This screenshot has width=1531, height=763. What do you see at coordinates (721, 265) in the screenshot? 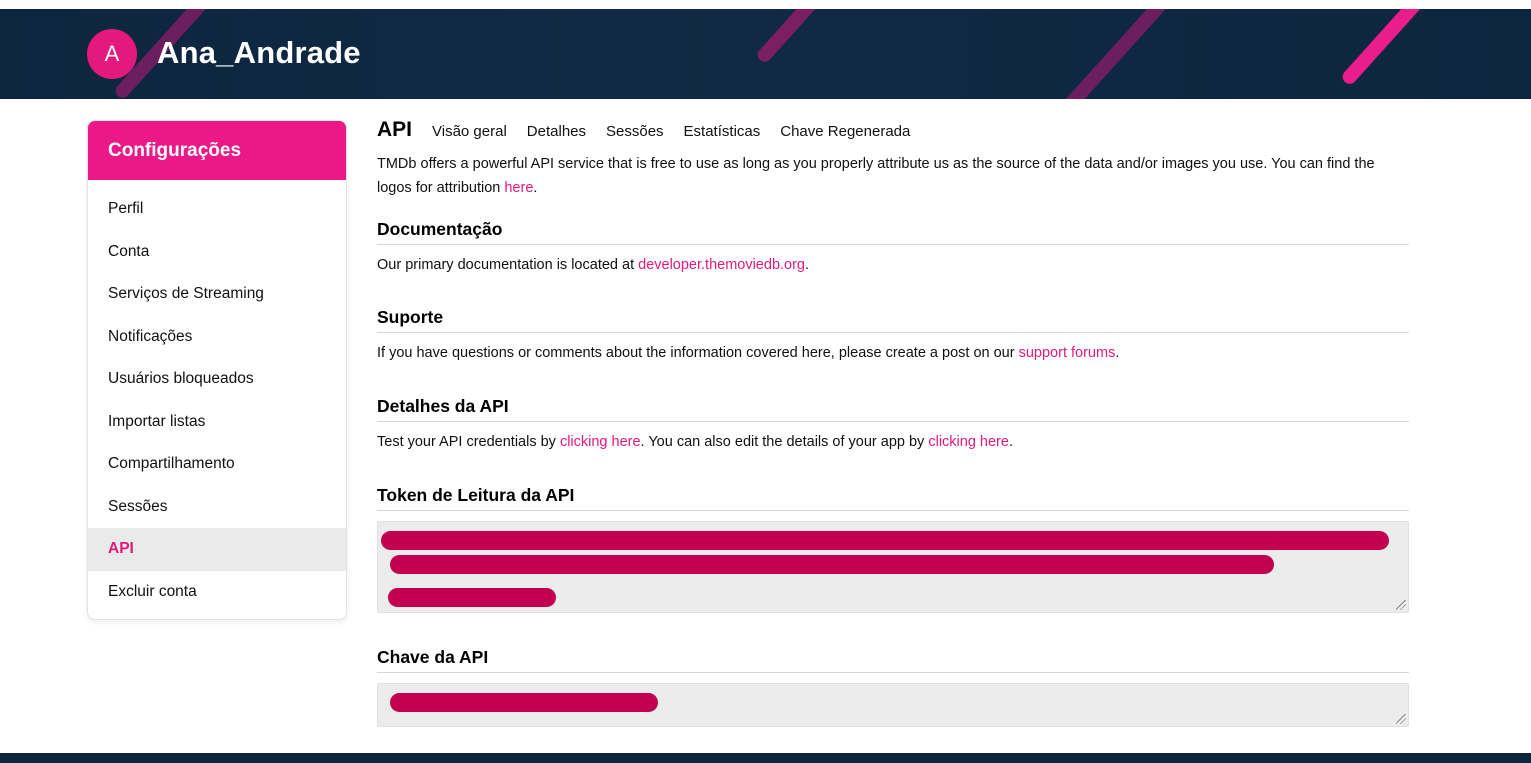
I see `documentation-link: developer.themoviedb.org` at bounding box center [721, 265].